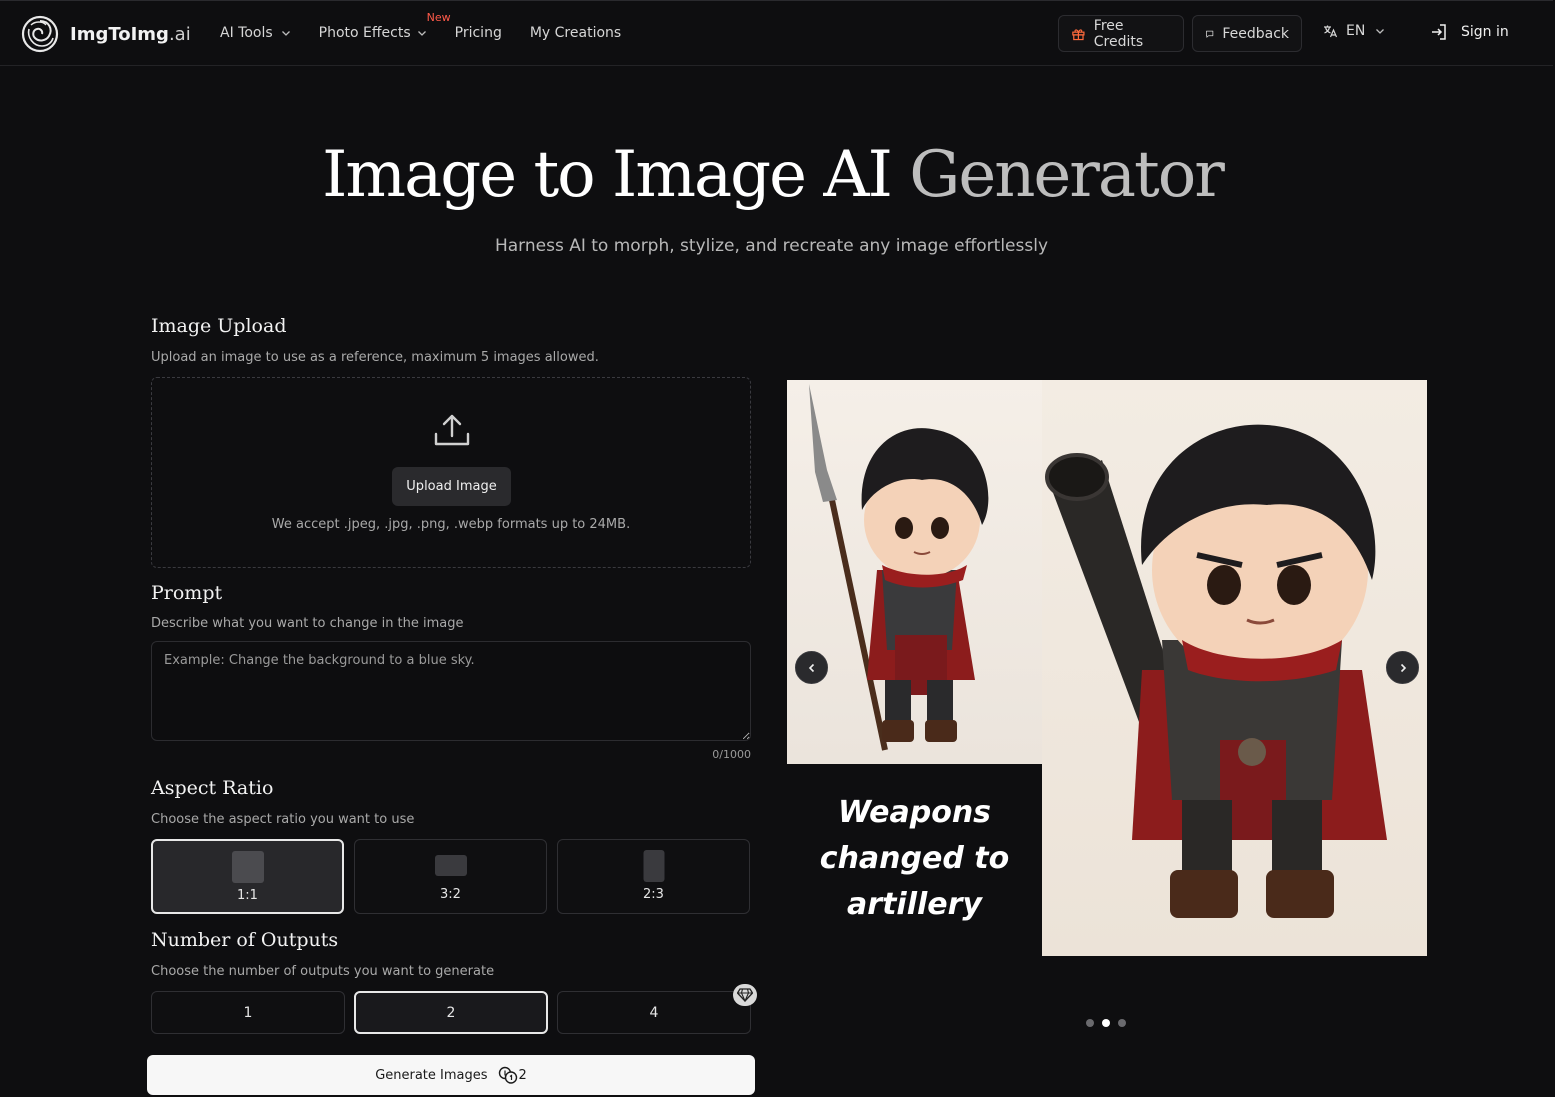  What do you see at coordinates (219, 326) in the screenshot?
I see `image-upload-title: Image Upload` at bounding box center [219, 326].